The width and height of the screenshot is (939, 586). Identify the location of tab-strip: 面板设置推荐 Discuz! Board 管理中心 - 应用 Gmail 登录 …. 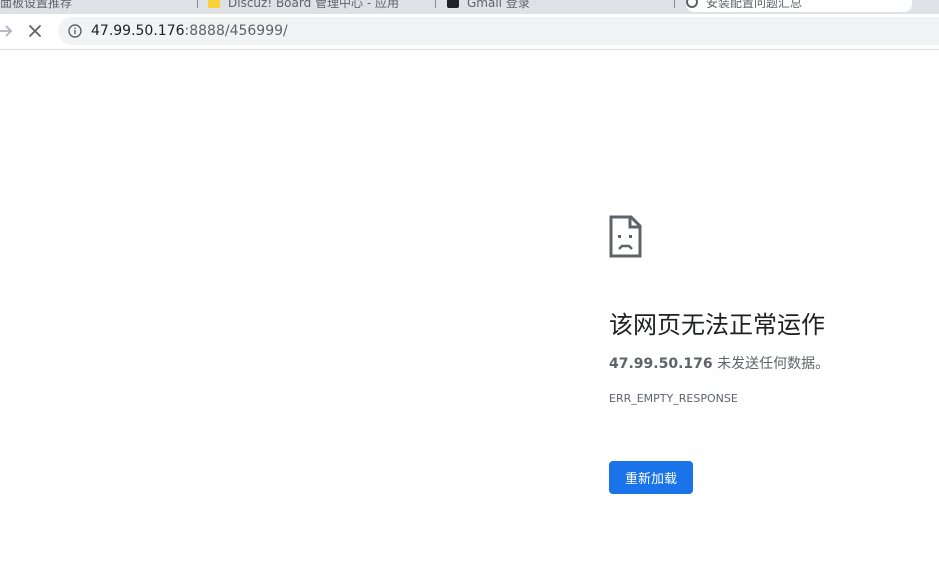
(469, 7).